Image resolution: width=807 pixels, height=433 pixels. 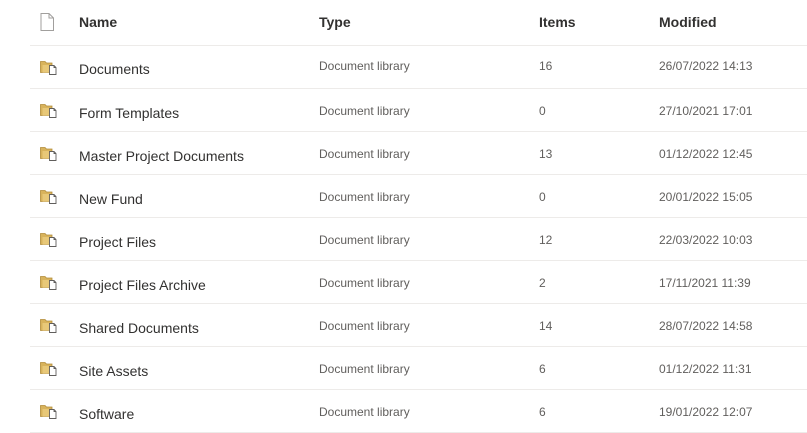 I want to click on modified-date: 26/07/2022 14:13, so click(x=706, y=66).